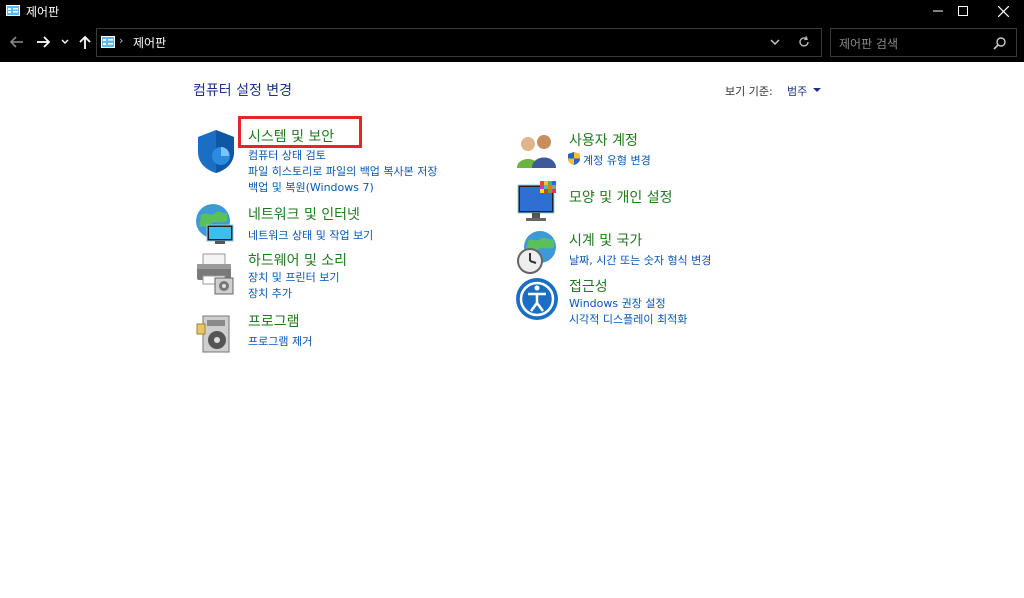  Describe the element at coordinates (287, 155) in the screenshot. I see `category-link: 컴퓨터 상태 검토` at that location.